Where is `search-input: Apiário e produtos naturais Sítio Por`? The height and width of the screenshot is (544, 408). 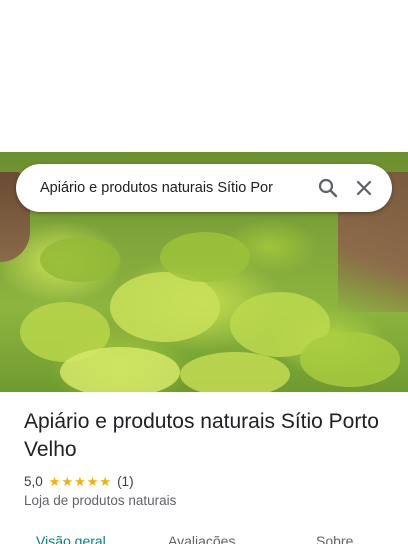
search-input: Apiário e produtos naturais Sítio Por is located at coordinates (171, 188).